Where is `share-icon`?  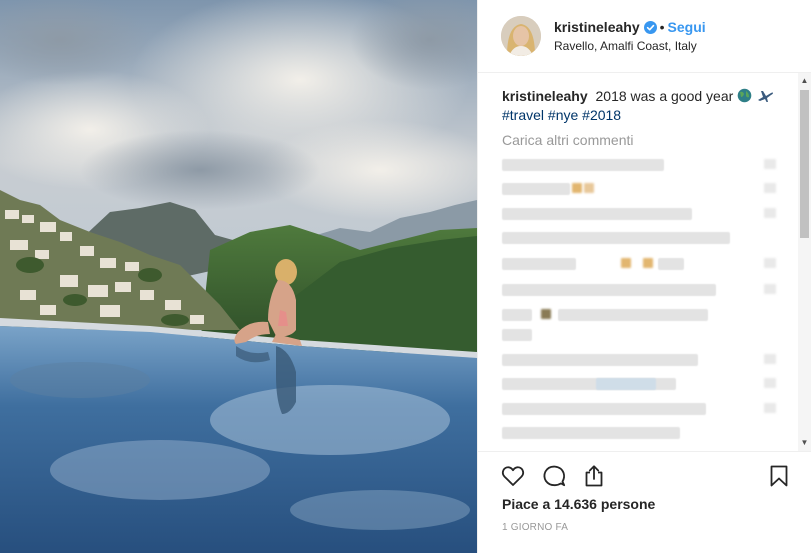
share-icon is located at coordinates (594, 476).